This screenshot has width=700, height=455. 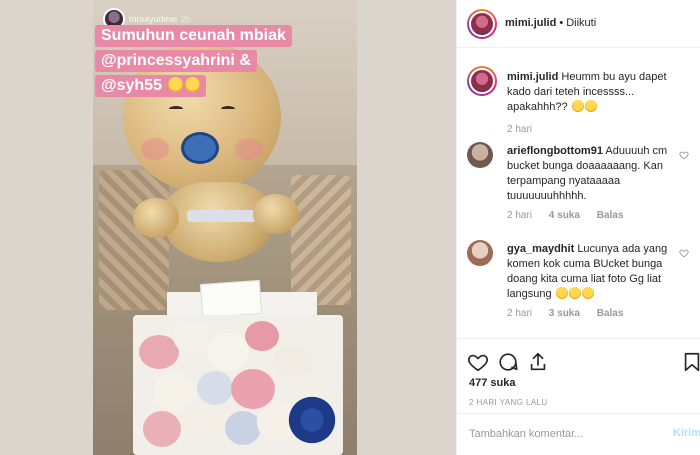 What do you see at coordinates (564, 313) in the screenshot?
I see `comment-likes: 3 suka` at bounding box center [564, 313].